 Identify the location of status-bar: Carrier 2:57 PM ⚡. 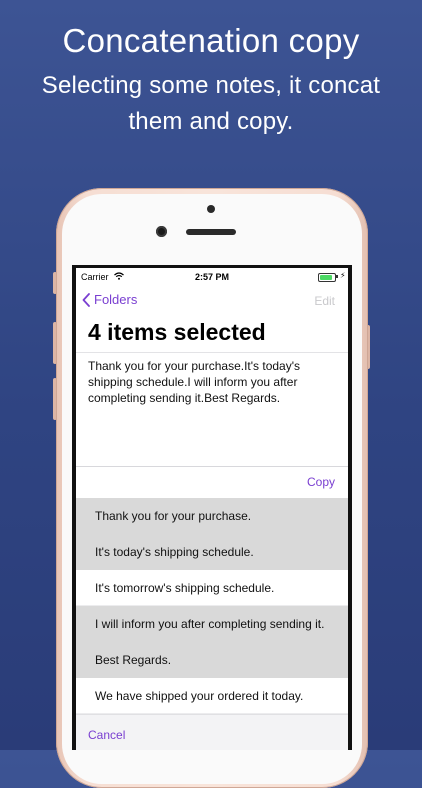
(212, 278).